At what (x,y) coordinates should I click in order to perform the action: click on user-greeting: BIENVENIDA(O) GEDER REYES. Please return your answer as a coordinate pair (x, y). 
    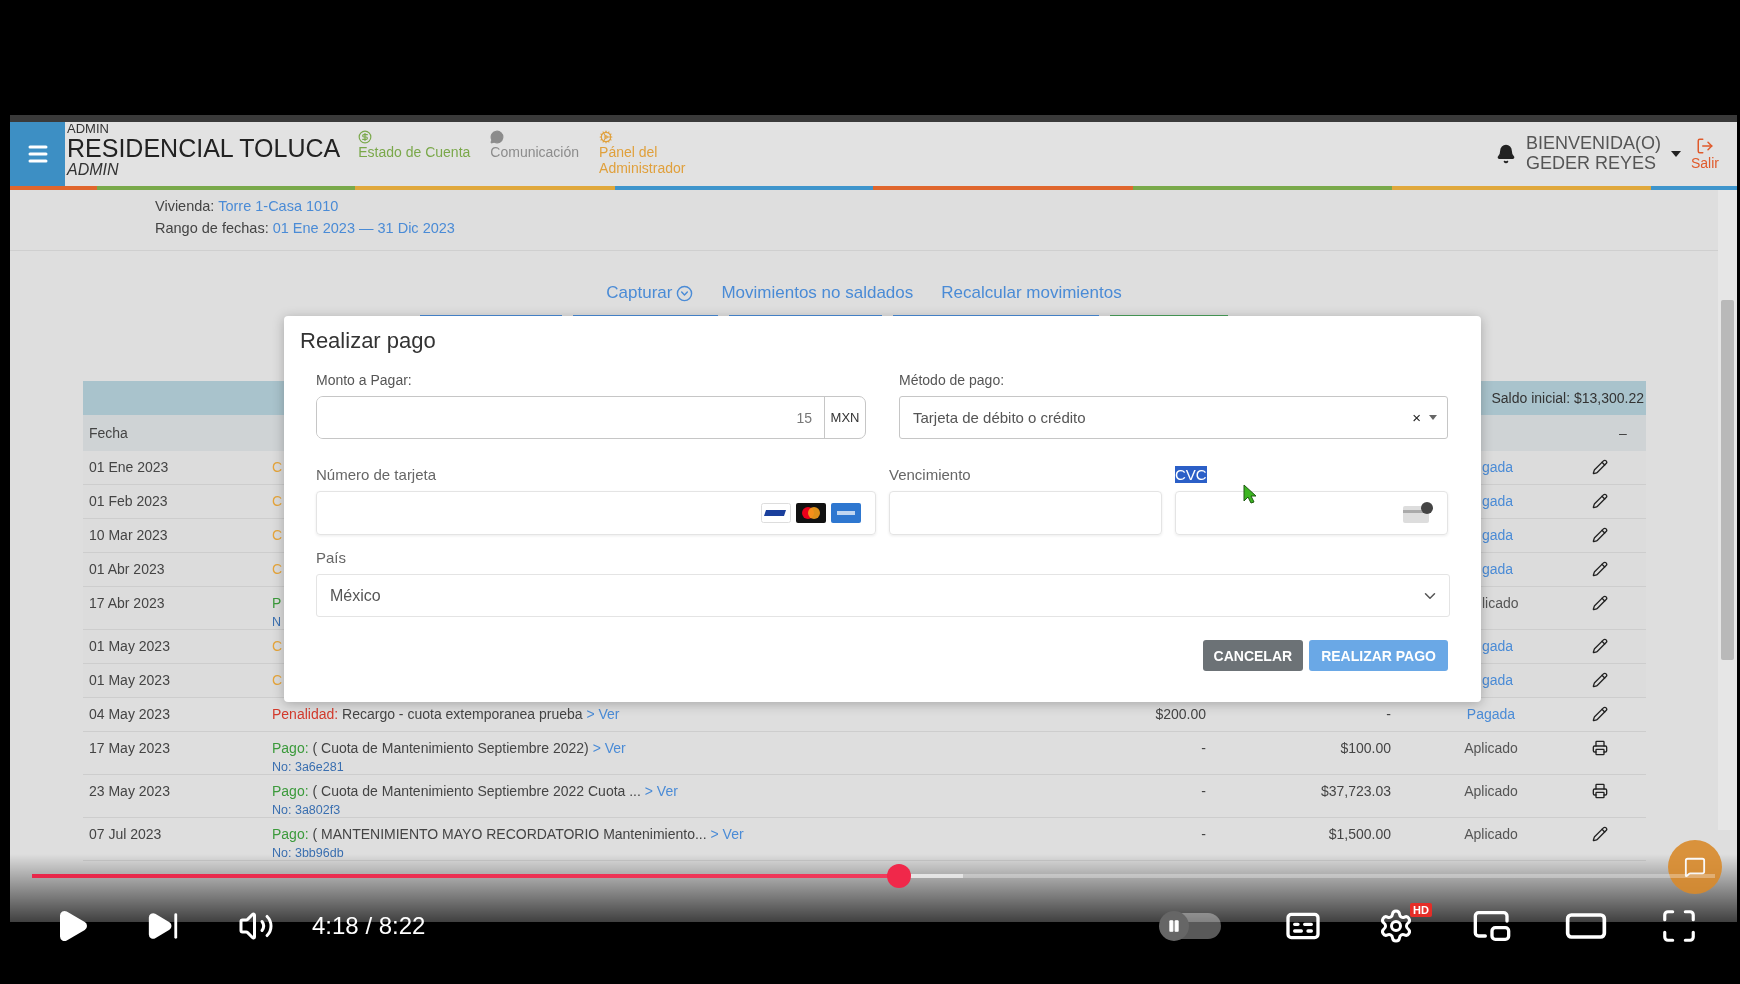
    Looking at the image, I should click on (1593, 154).